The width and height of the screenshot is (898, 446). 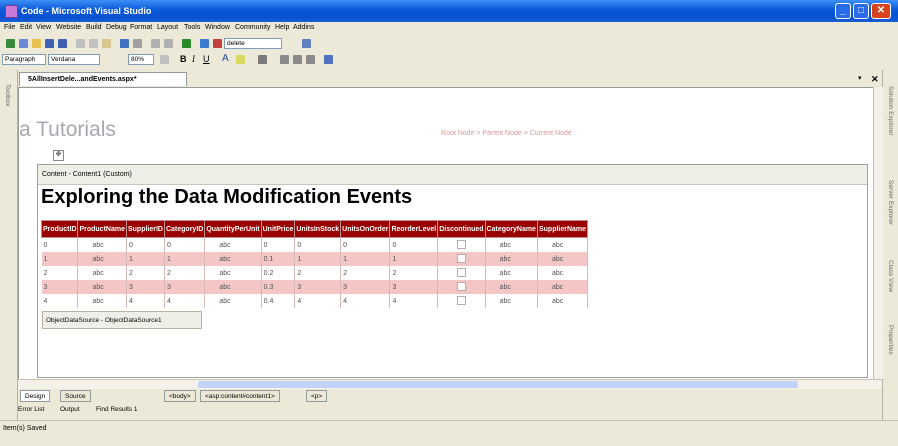 I want to click on column-header: UnitPrice, so click(x=278, y=229).